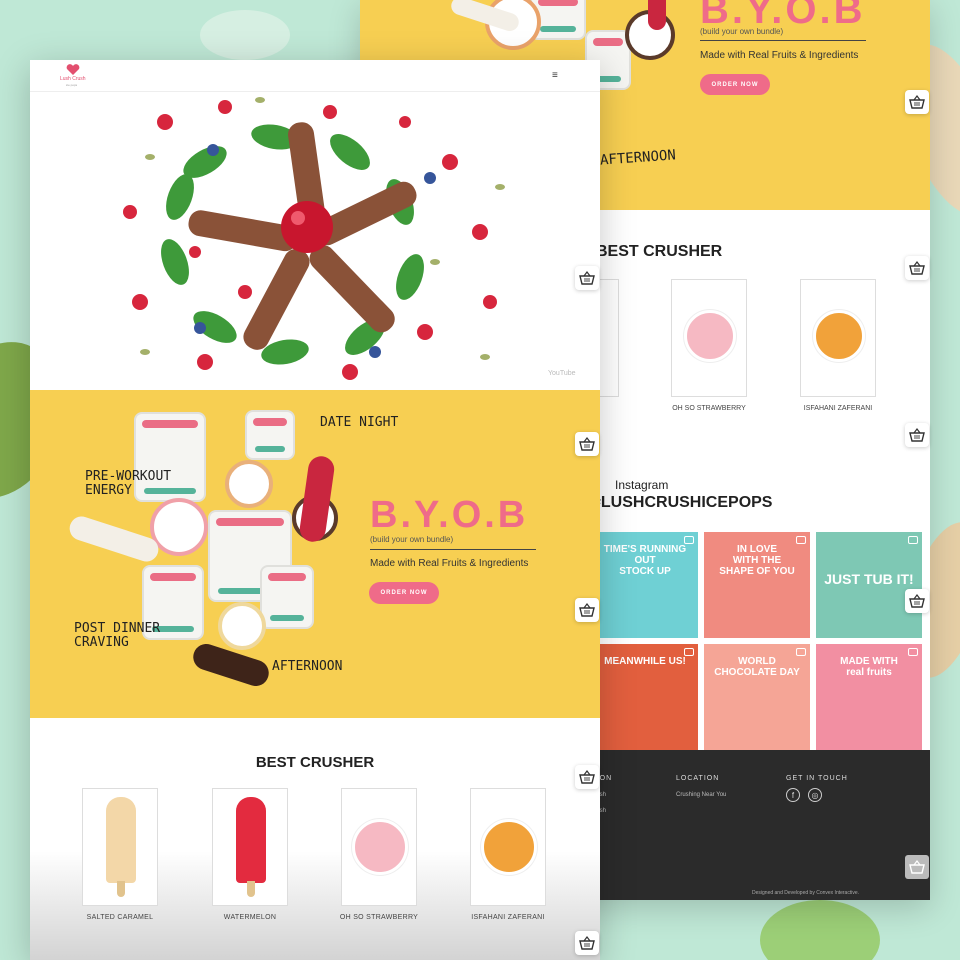 The image size is (960, 960). I want to click on post-caption: JUST TUB IT!, so click(869, 579).